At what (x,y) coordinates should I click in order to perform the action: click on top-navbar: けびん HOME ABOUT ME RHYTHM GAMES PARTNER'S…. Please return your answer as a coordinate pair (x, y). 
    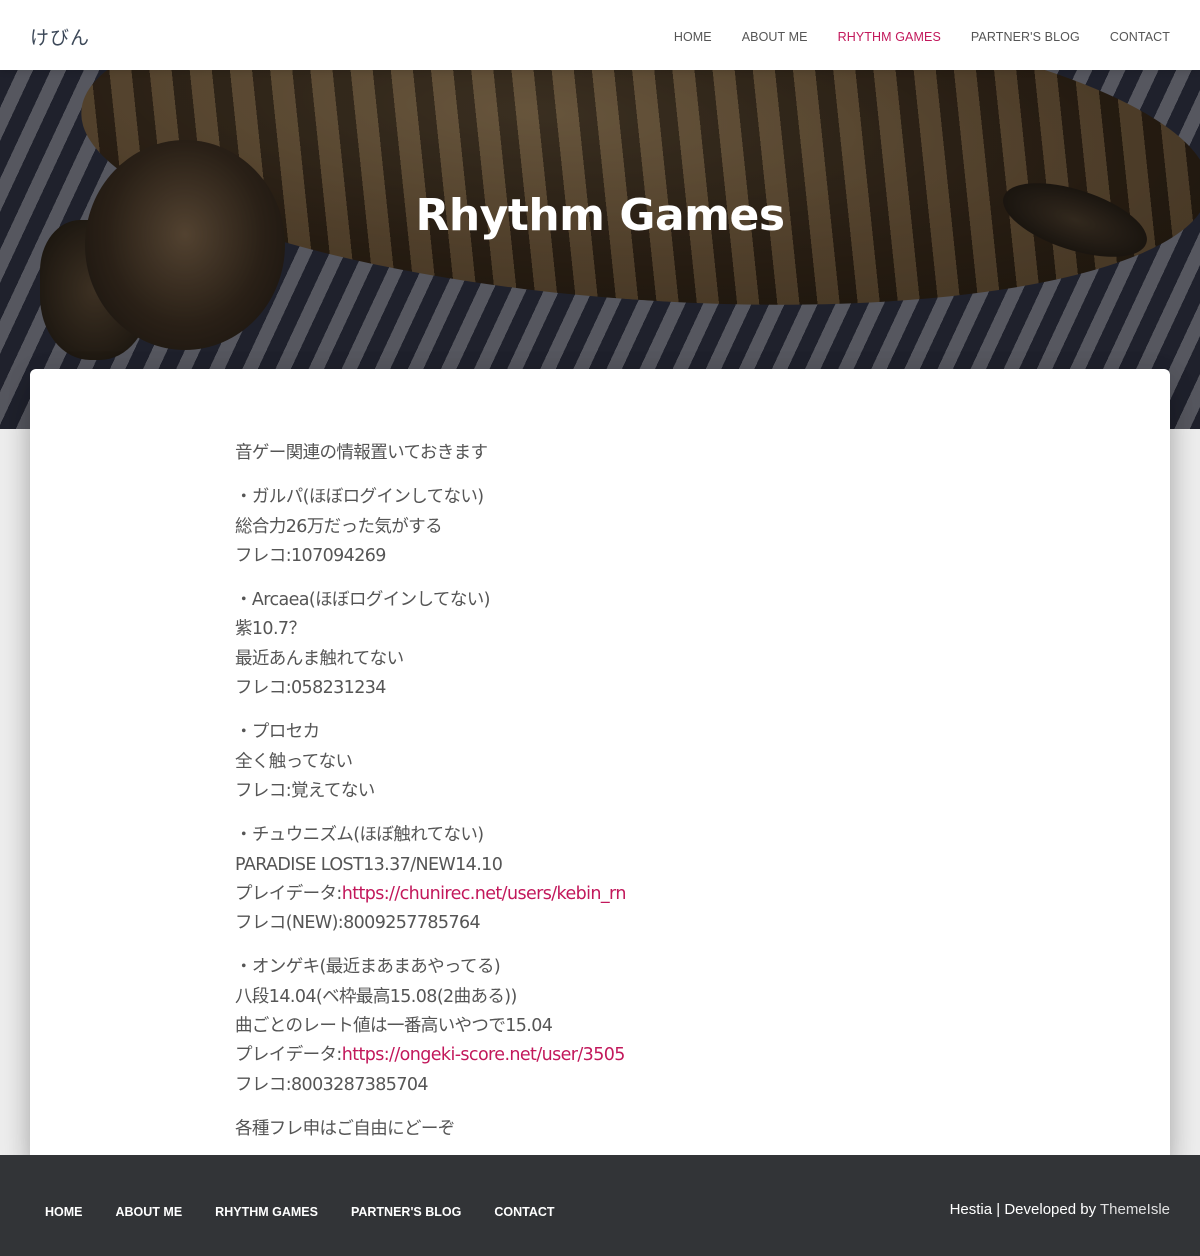
    Looking at the image, I should click on (600, 35).